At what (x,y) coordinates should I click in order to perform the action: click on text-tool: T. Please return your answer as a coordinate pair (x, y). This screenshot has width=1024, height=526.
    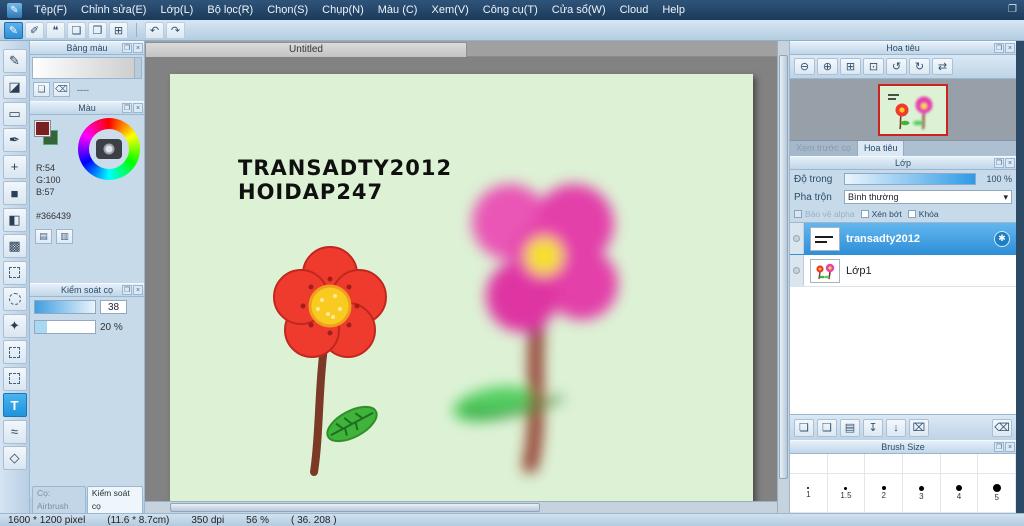
    Looking at the image, I should click on (14, 405).